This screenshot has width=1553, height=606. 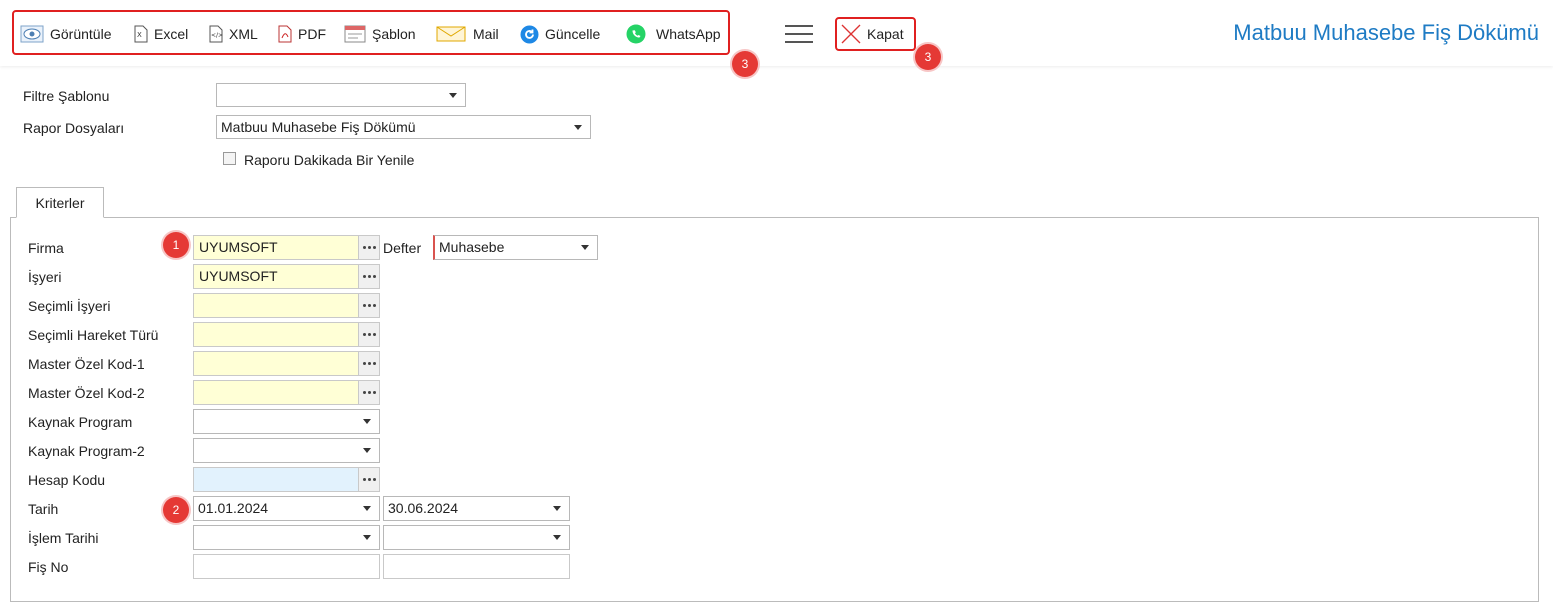 I want to click on refresh-every-minute-checkbox, so click(x=229, y=158).